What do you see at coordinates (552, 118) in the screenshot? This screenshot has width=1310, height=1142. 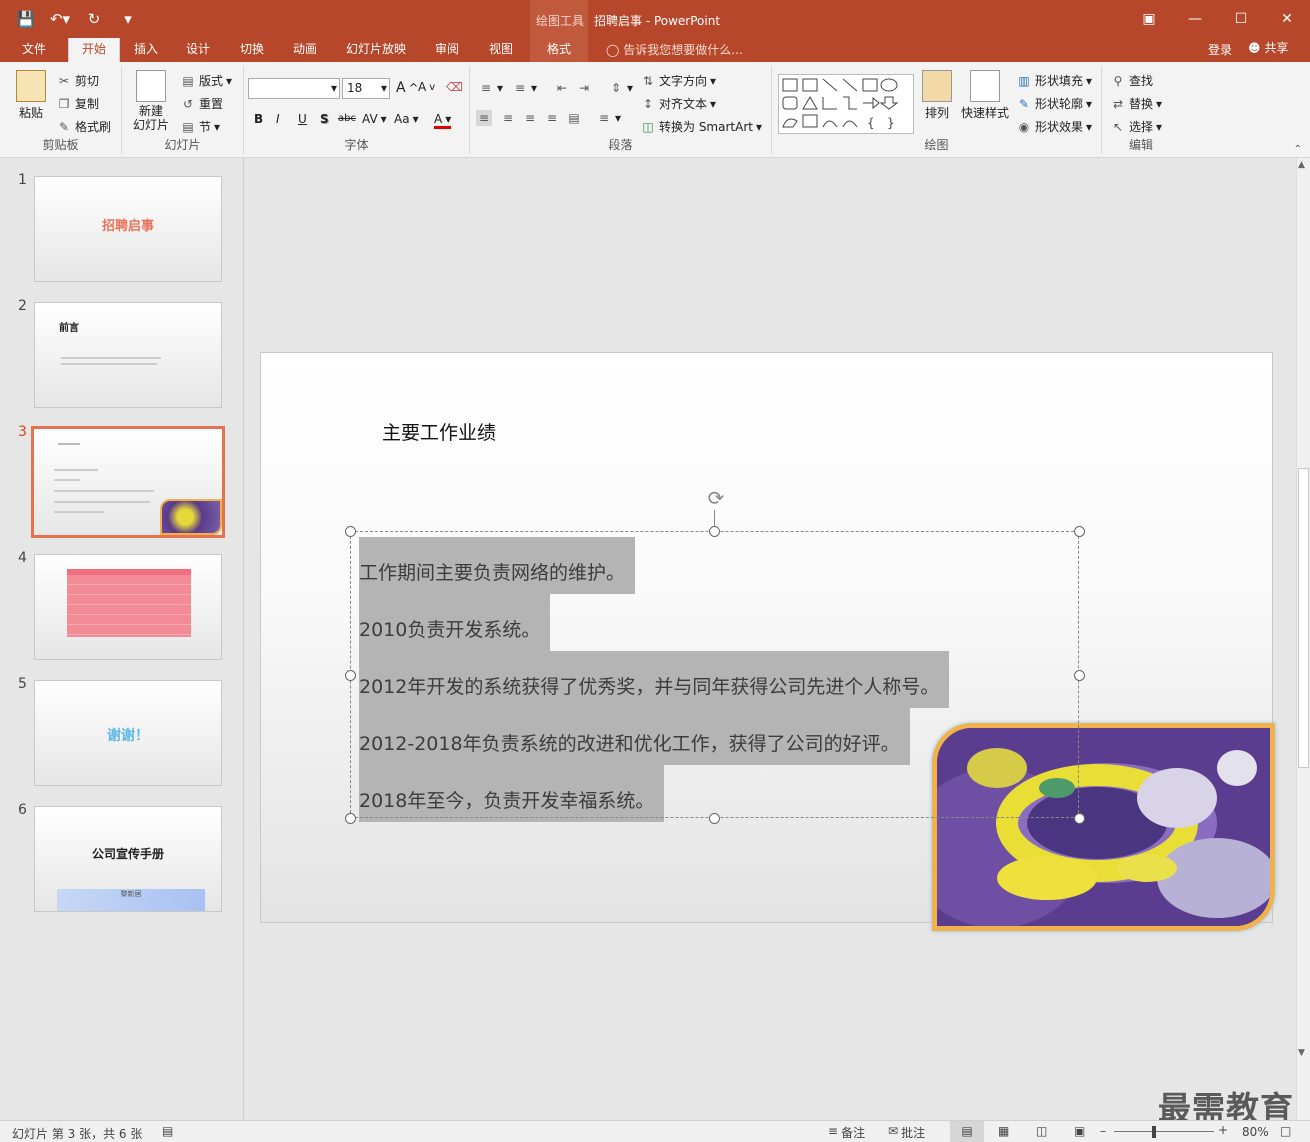 I see `justify-button: ≡` at bounding box center [552, 118].